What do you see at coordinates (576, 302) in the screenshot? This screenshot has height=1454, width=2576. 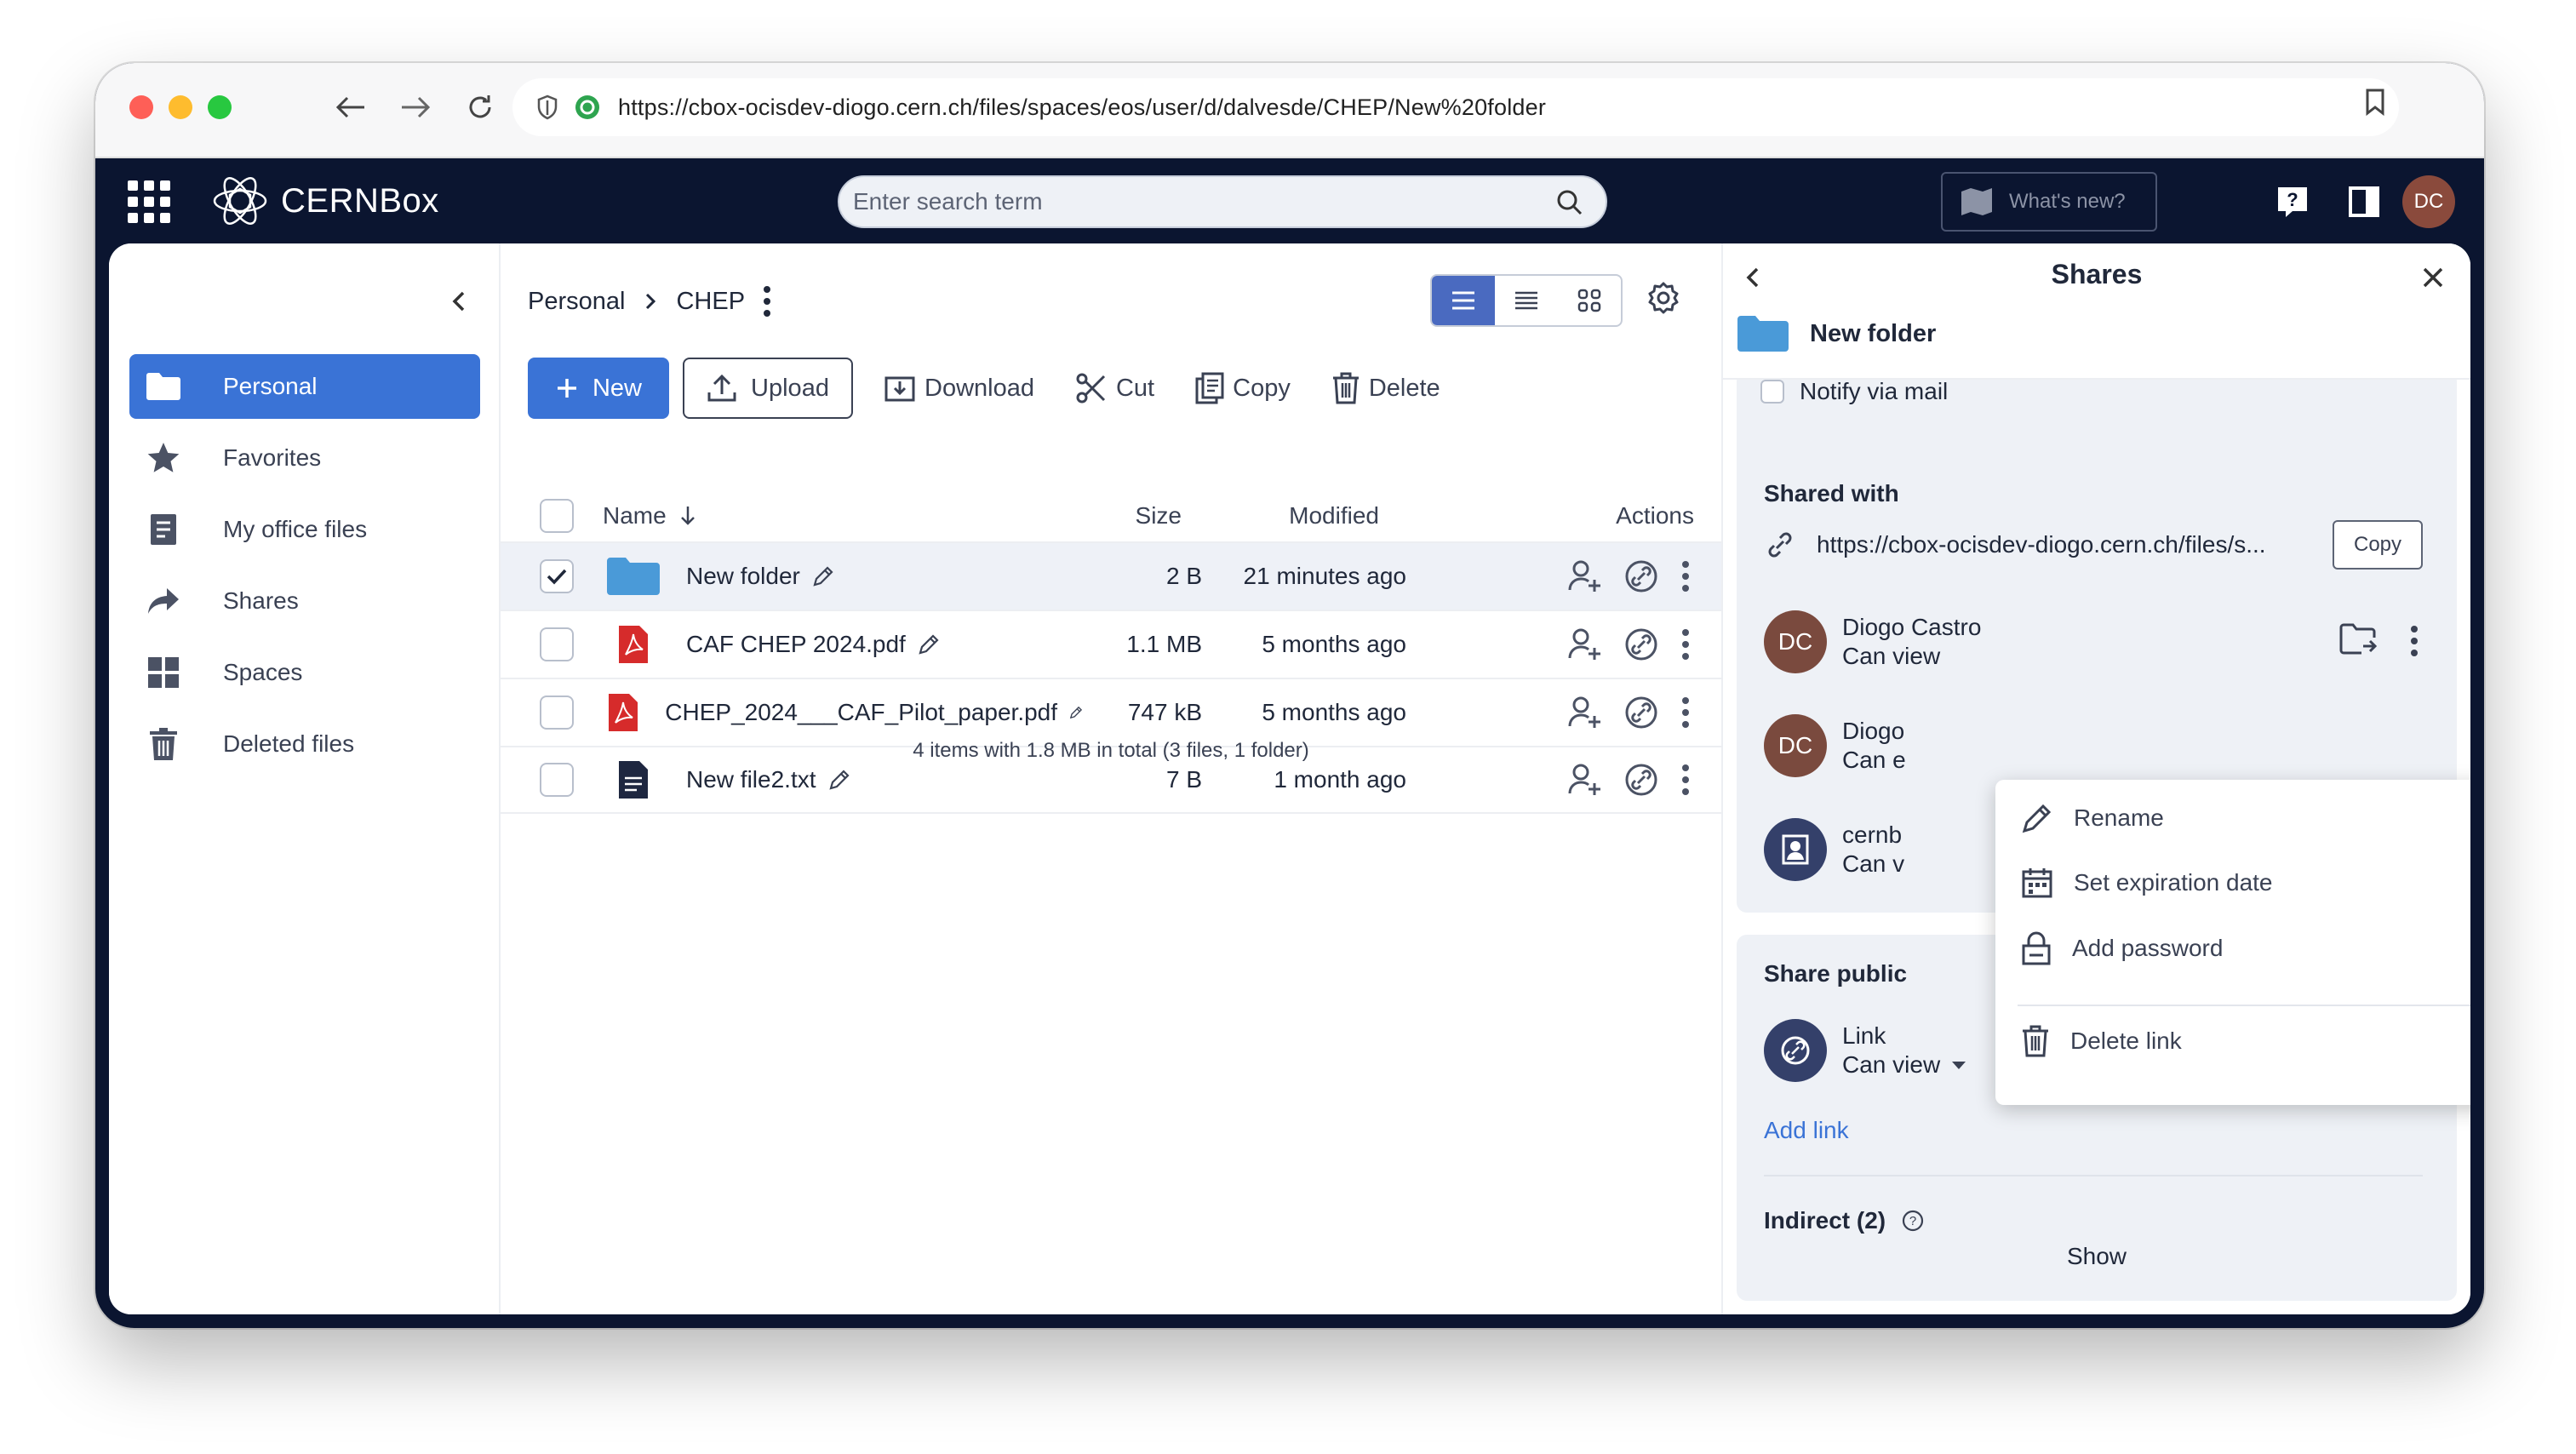 I see `breadcrumb-root: Personal` at bounding box center [576, 302].